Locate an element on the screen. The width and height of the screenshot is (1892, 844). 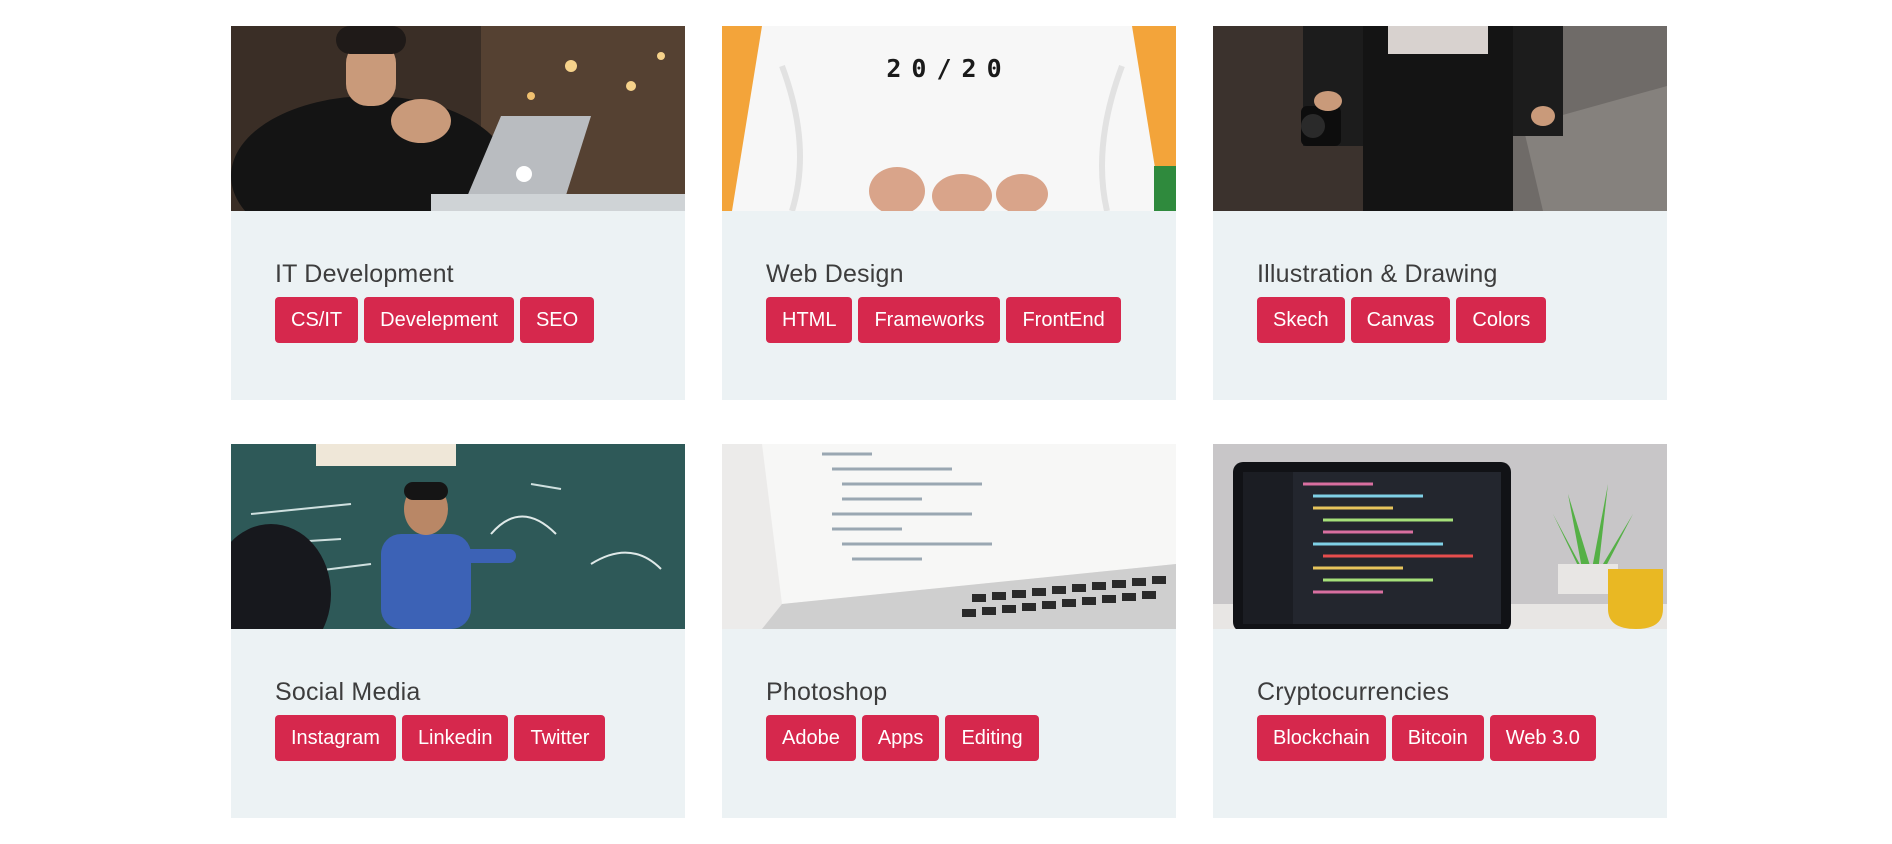
tag-button: Canvas is located at coordinates (1400, 320).